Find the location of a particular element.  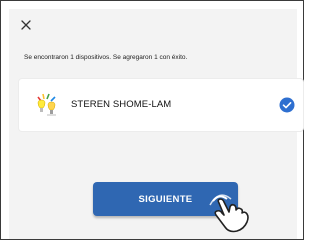

device-name: STEREN SHOME-LAM is located at coordinates (121, 104).